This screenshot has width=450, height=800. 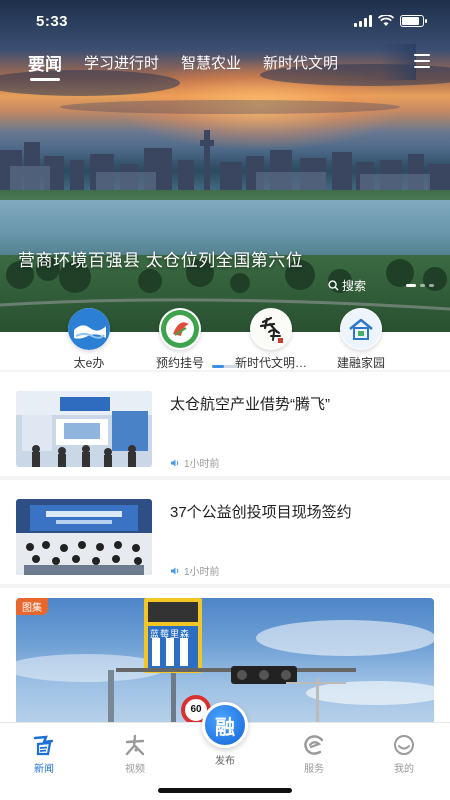 What do you see at coordinates (363, 21) in the screenshot?
I see `cellular-signal-icon` at bounding box center [363, 21].